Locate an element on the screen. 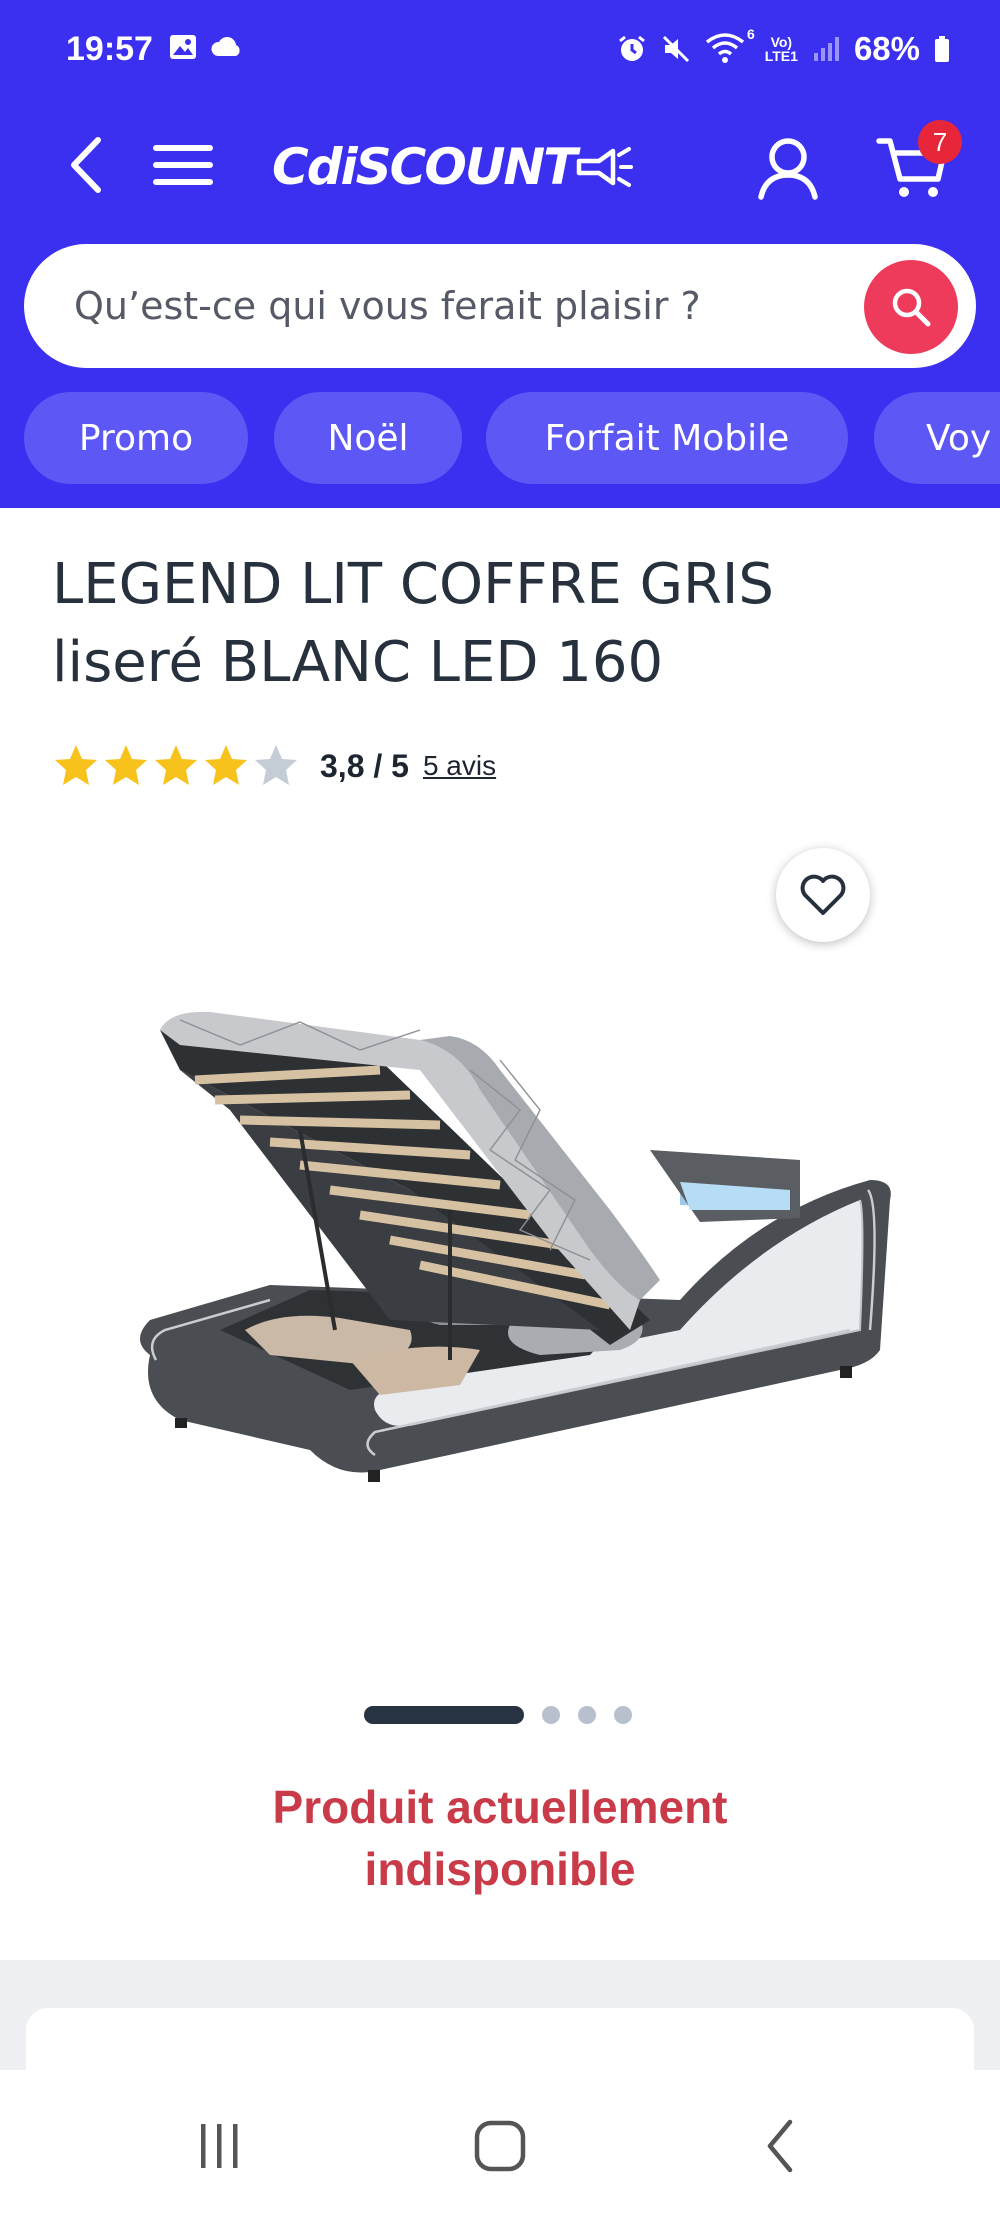 This screenshot has height=2222, width=1000. product-title-line1: LEGEND LIT COFFRE GRIS is located at coordinates (413, 584).